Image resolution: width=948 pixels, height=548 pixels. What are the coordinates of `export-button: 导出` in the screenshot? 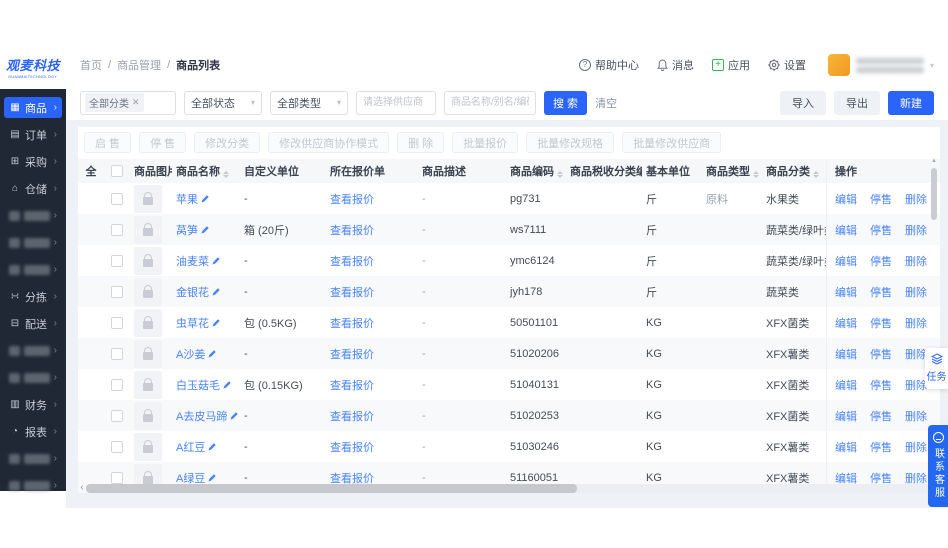 It's located at (857, 102).